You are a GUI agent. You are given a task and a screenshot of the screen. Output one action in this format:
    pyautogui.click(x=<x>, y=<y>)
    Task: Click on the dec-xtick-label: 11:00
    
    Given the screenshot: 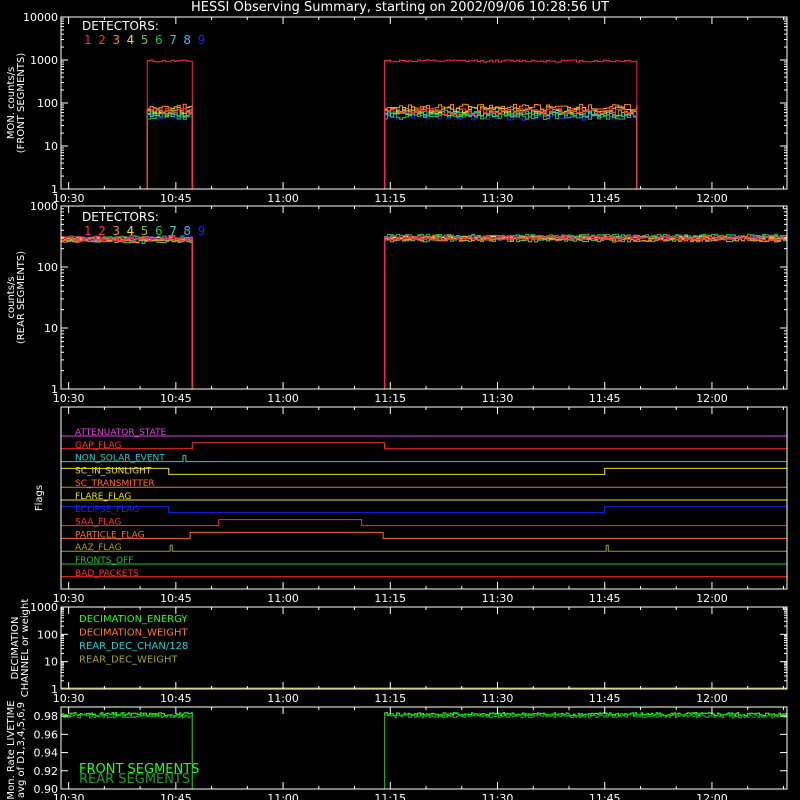 What is the action you would take?
    pyautogui.click(x=283, y=698)
    